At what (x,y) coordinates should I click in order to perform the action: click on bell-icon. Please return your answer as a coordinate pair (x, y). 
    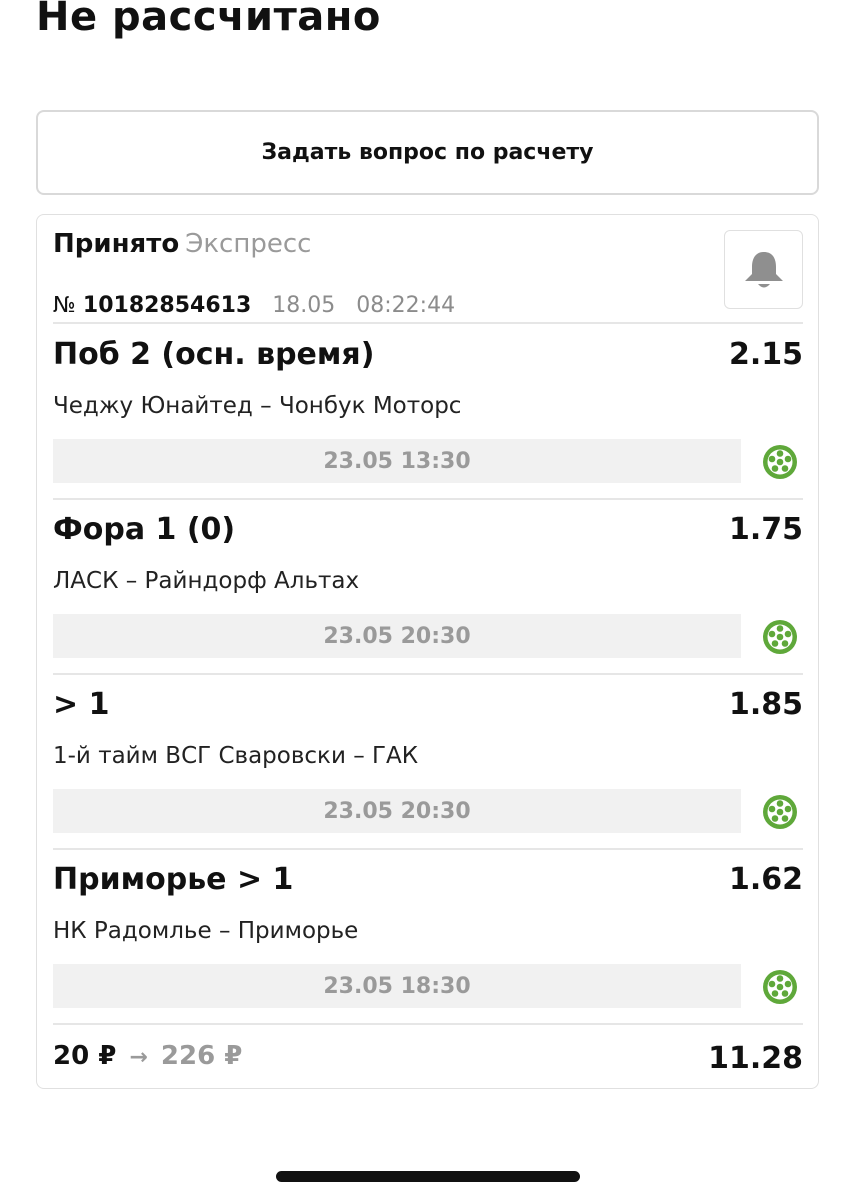
    Looking at the image, I should click on (763, 269).